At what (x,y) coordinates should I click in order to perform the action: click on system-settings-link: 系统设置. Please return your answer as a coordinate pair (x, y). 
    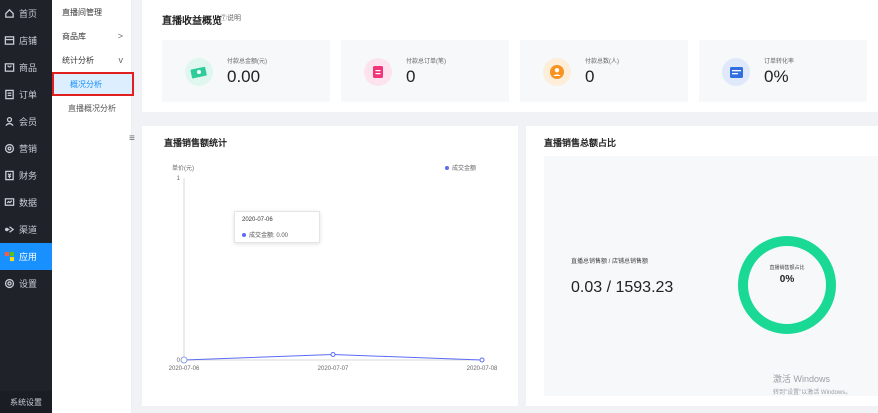
    Looking at the image, I should click on (26, 402).